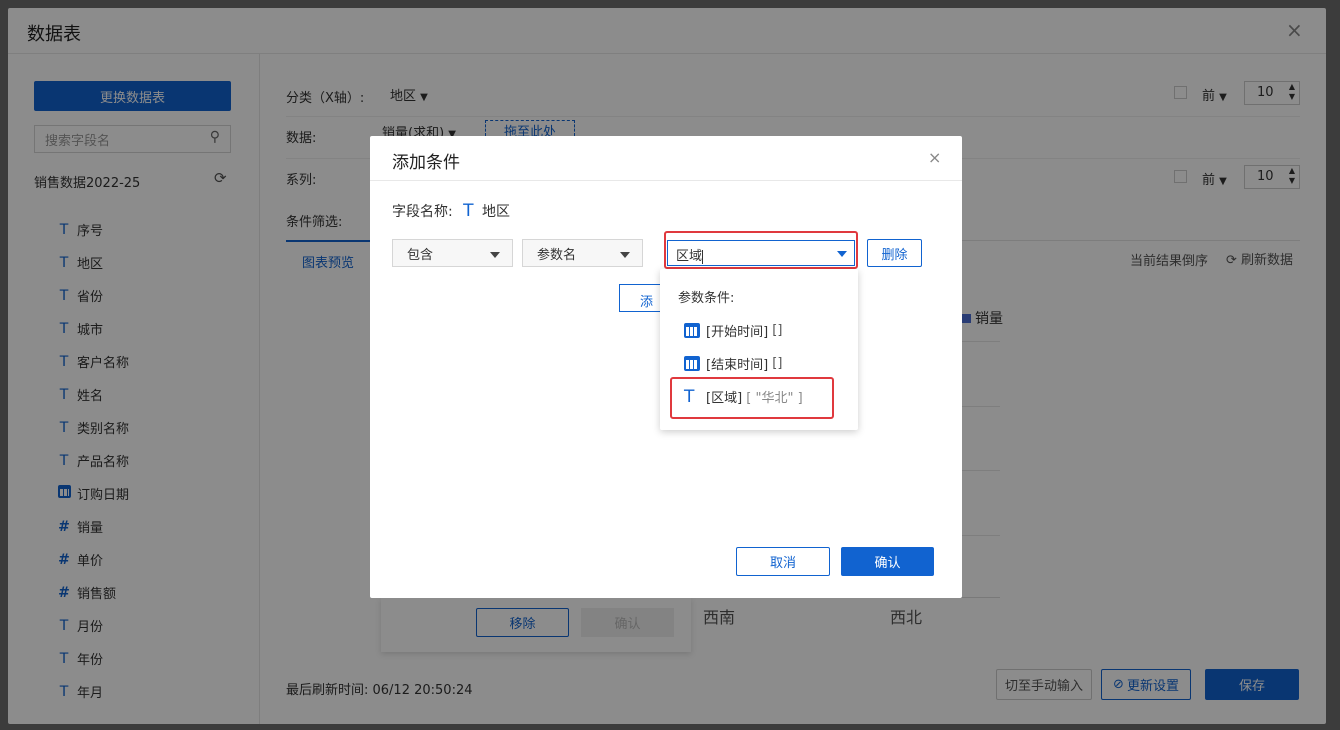 This screenshot has height=730, width=1340. Describe the element at coordinates (706, 298) in the screenshot. I see `dropdown-header: 参数条件:` at that location.